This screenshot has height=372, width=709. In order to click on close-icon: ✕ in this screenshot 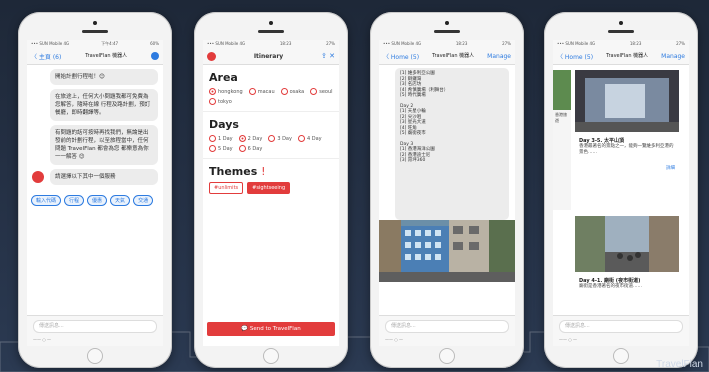, I will do `click(332, 56)`.